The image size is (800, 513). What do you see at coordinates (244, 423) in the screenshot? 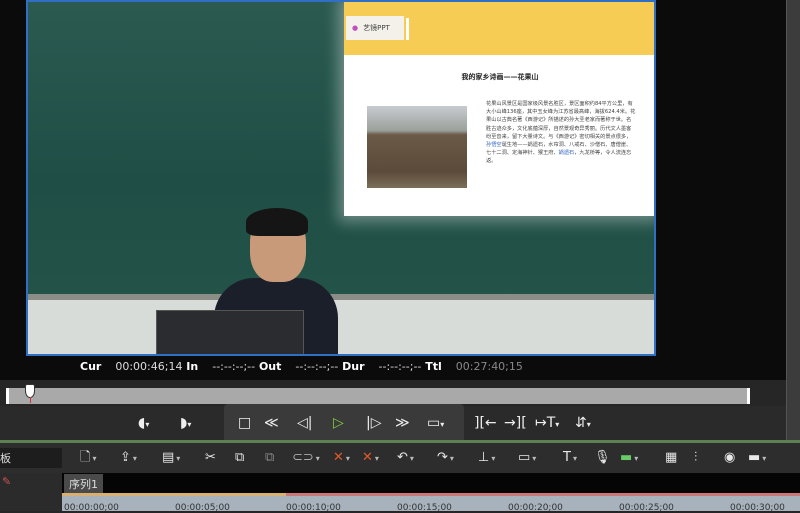
I see `stop-icon: □` at bounding box center [244, 423].